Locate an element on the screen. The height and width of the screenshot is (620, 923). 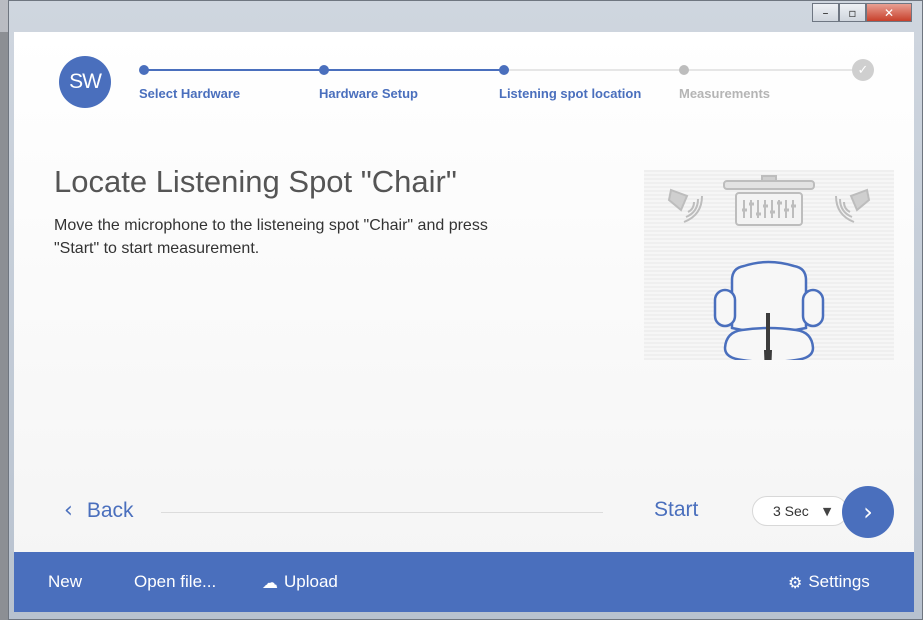
maximize-button: ▫ is located at coordinates (852, 12).